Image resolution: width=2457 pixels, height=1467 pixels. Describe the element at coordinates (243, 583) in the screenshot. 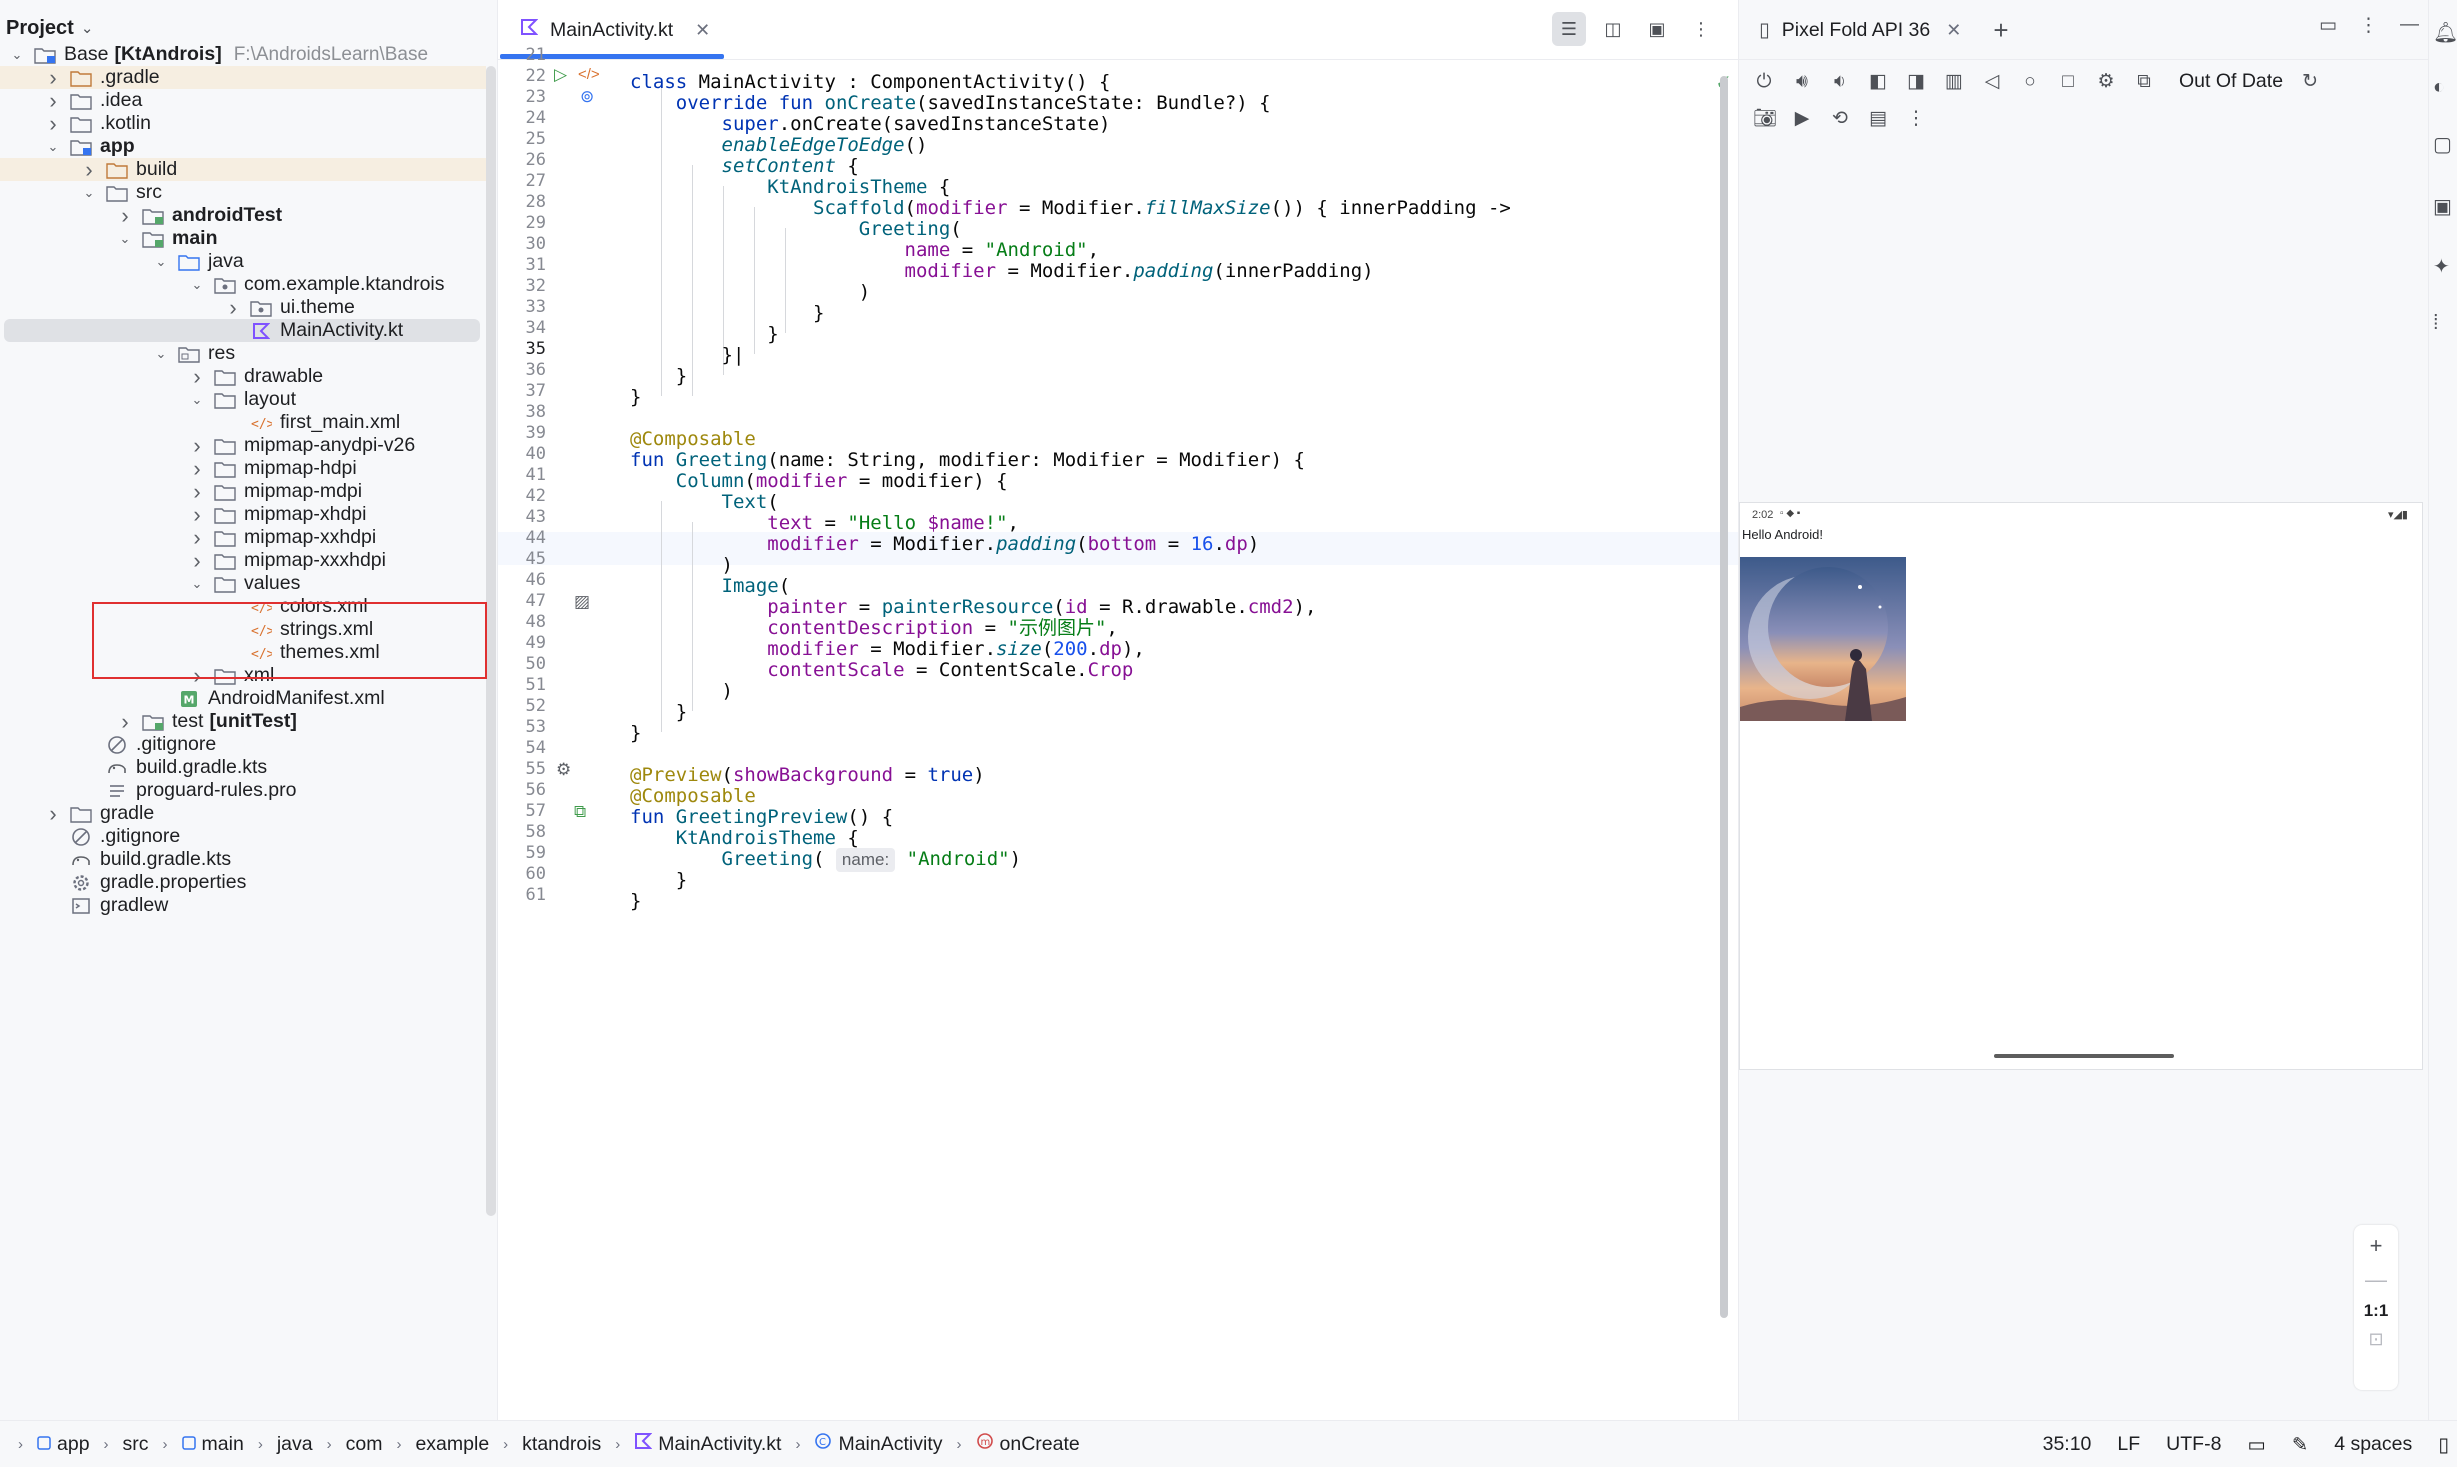

I see `tree-item: ⌄ values` at that location.